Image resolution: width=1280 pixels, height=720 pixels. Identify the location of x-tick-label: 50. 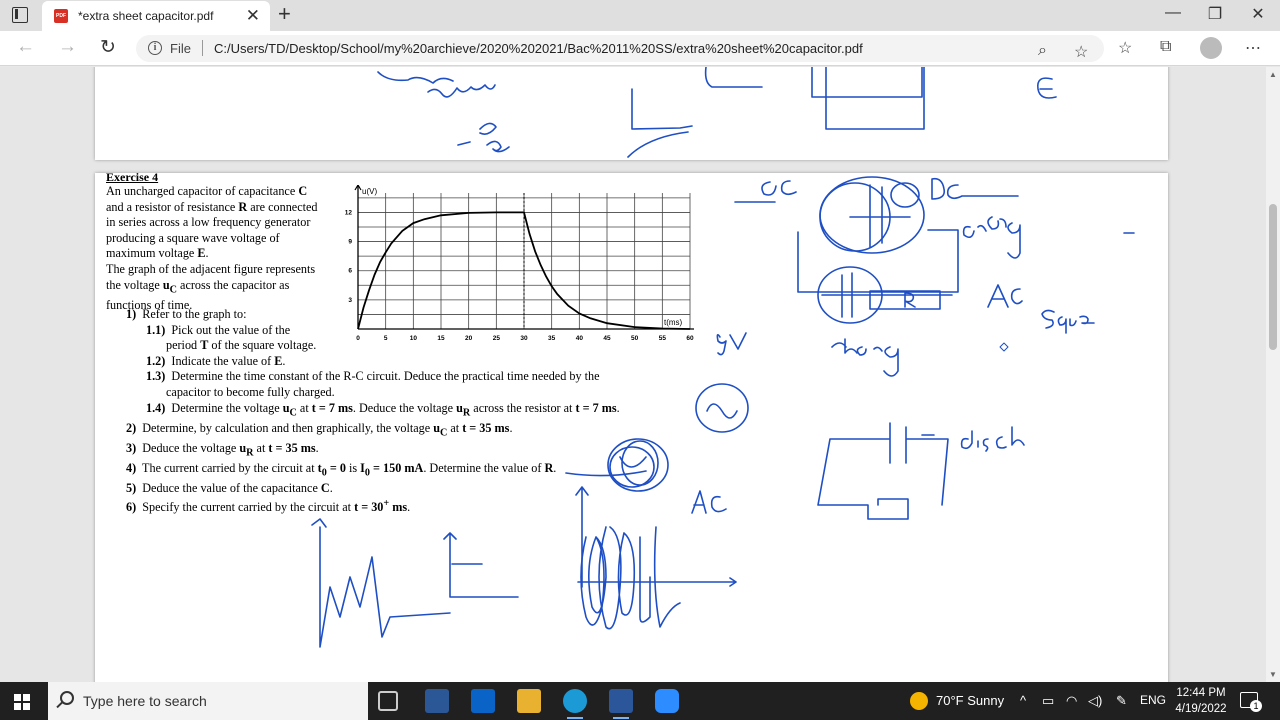
(635, 338).